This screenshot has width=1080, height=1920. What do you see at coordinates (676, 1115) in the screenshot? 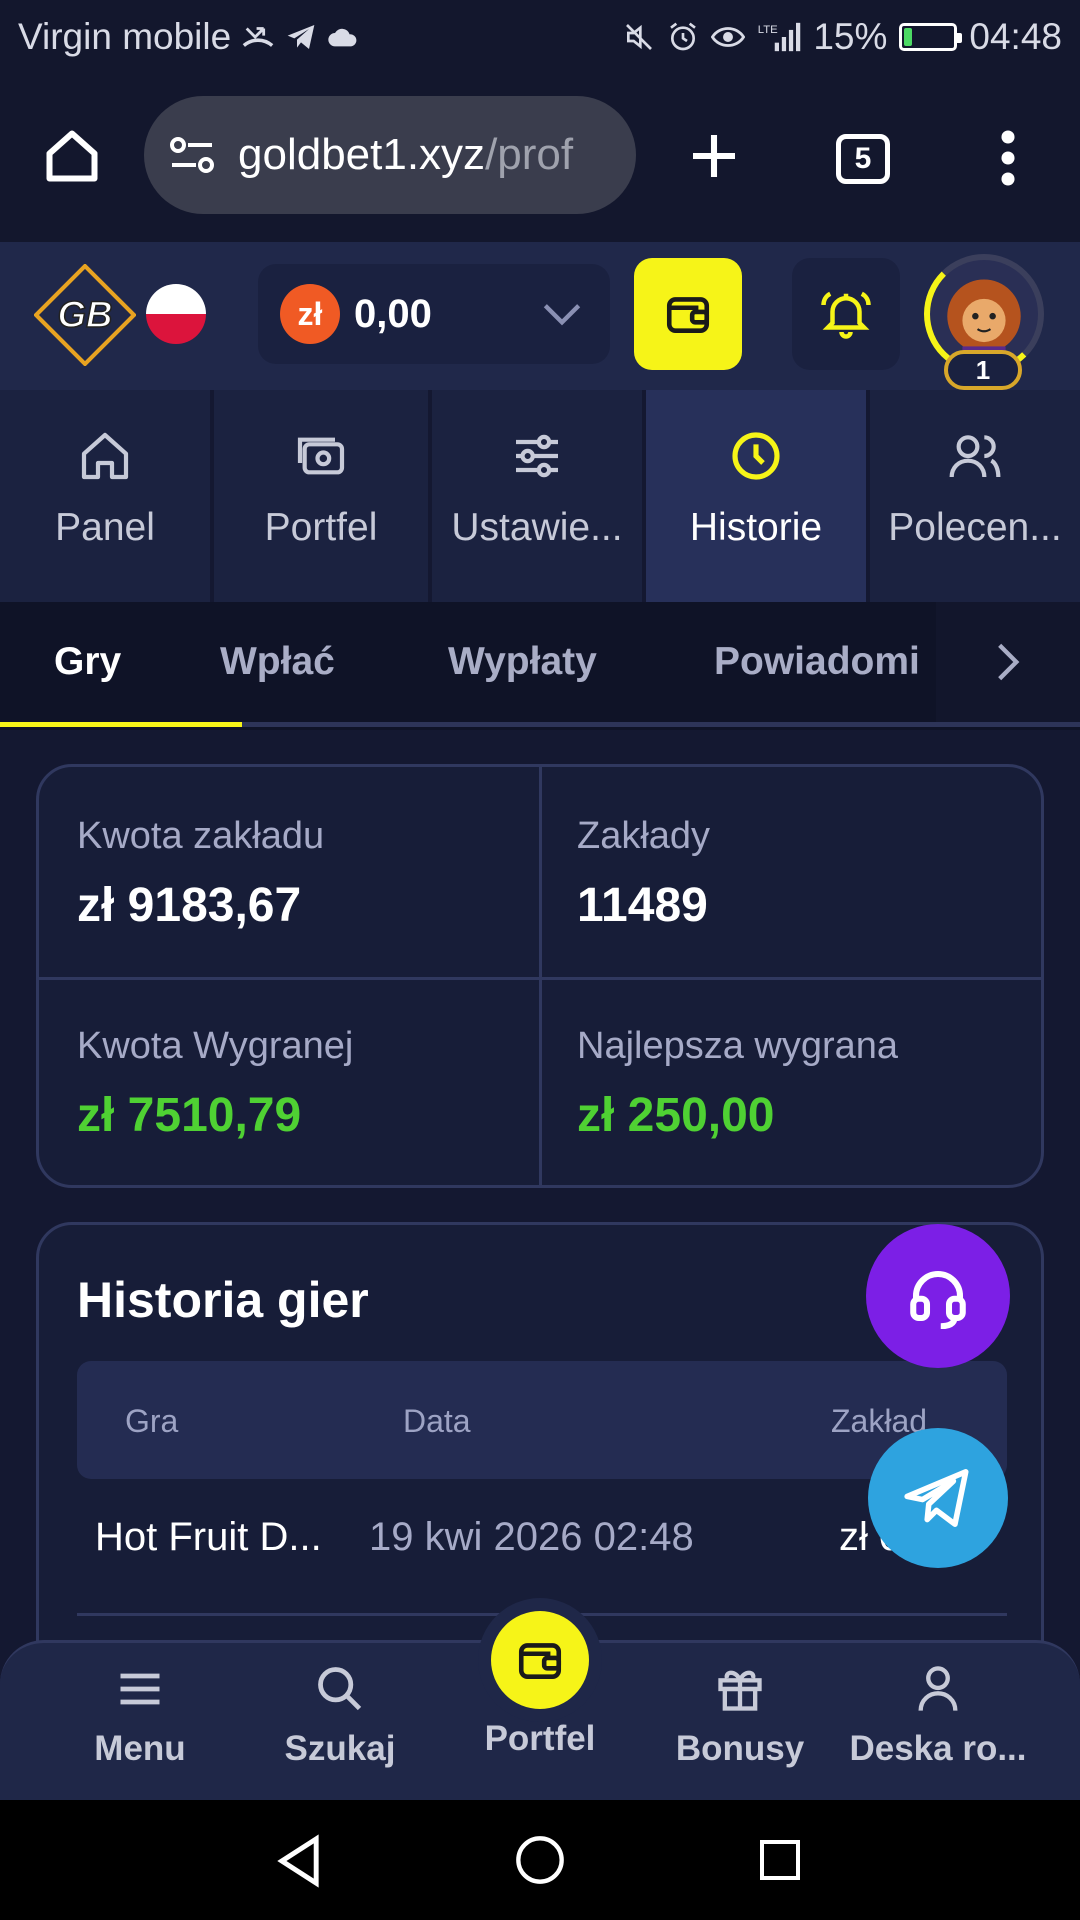
I see `stat-value: zł 250,00` at bounding box center [676, 1115].